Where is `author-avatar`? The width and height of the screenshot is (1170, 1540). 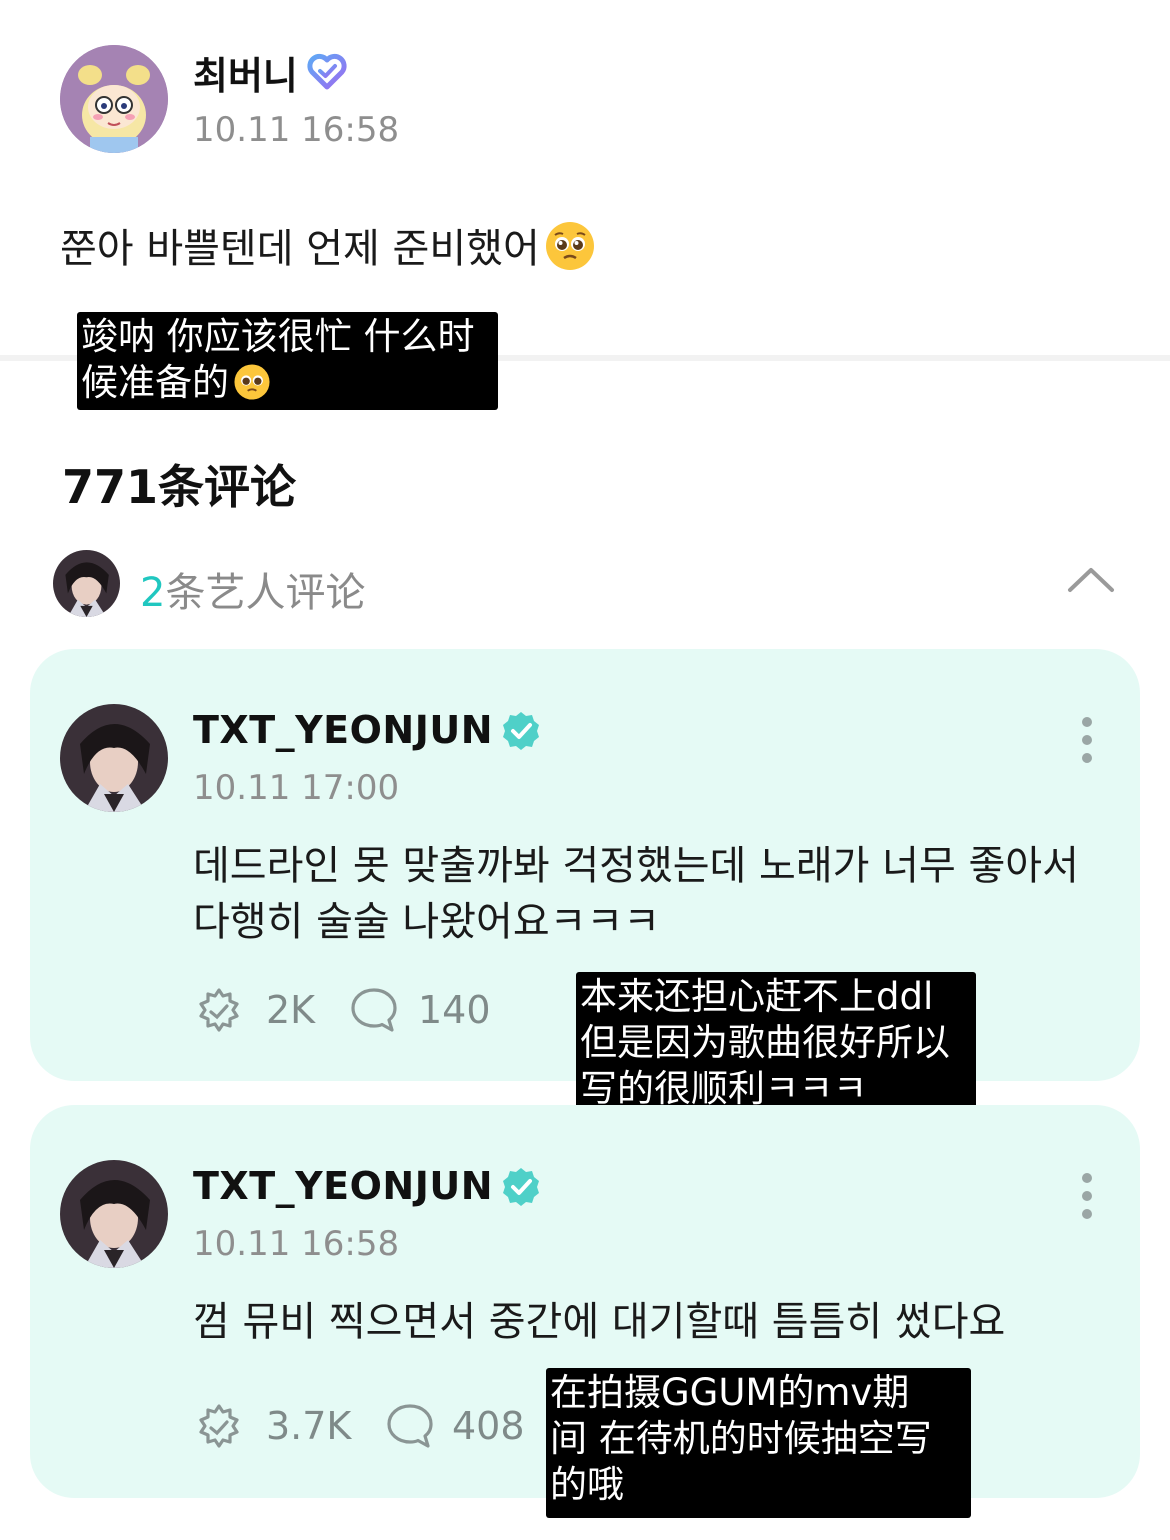
author-avatar is located at coordinates (114, 99).